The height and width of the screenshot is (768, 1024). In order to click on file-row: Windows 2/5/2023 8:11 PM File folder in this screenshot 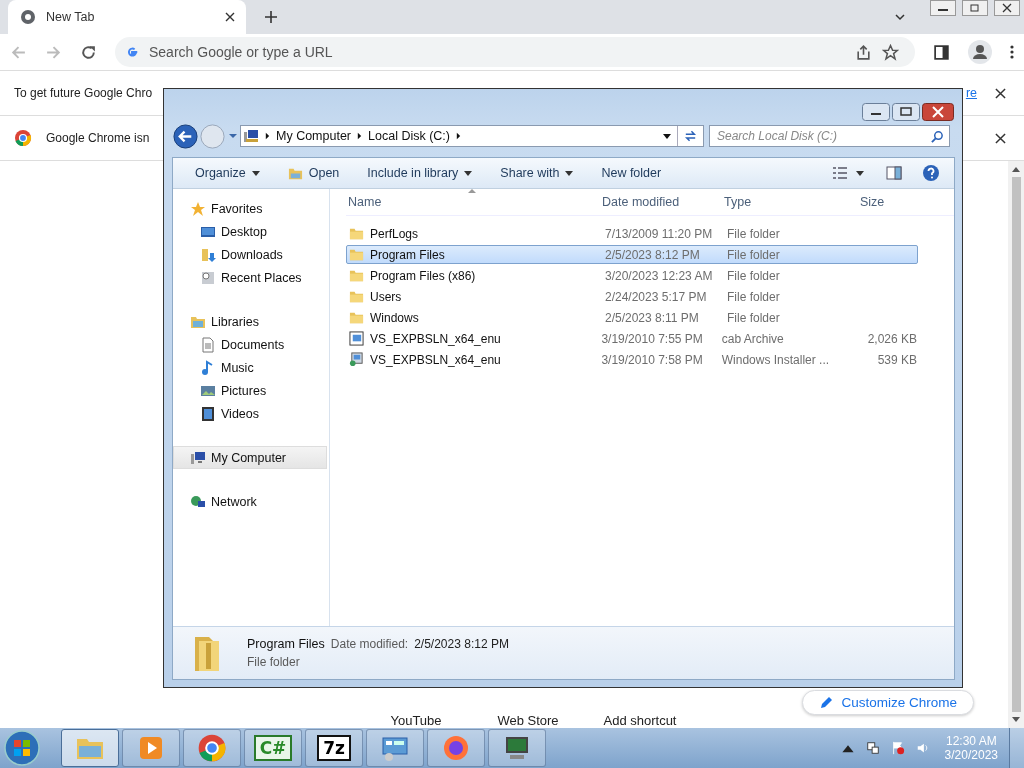, I will do `click(632, 317)`.